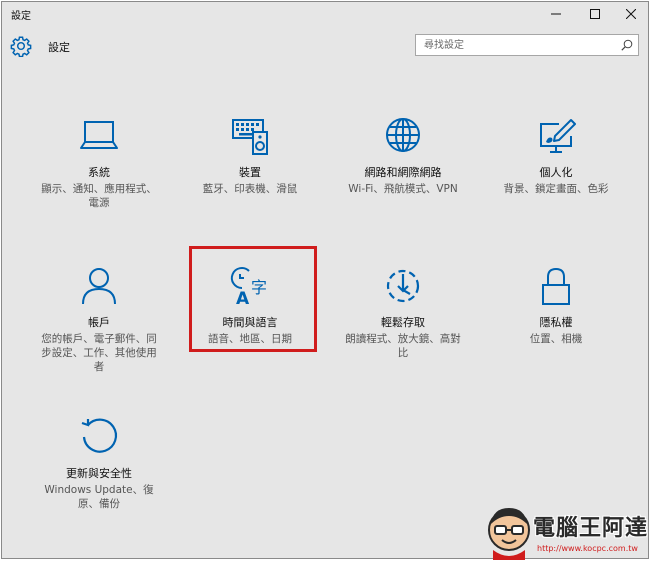  I want to click on tile-personalization: 個人化 背景、鎖定畫面、色彩, so click(556, 174).